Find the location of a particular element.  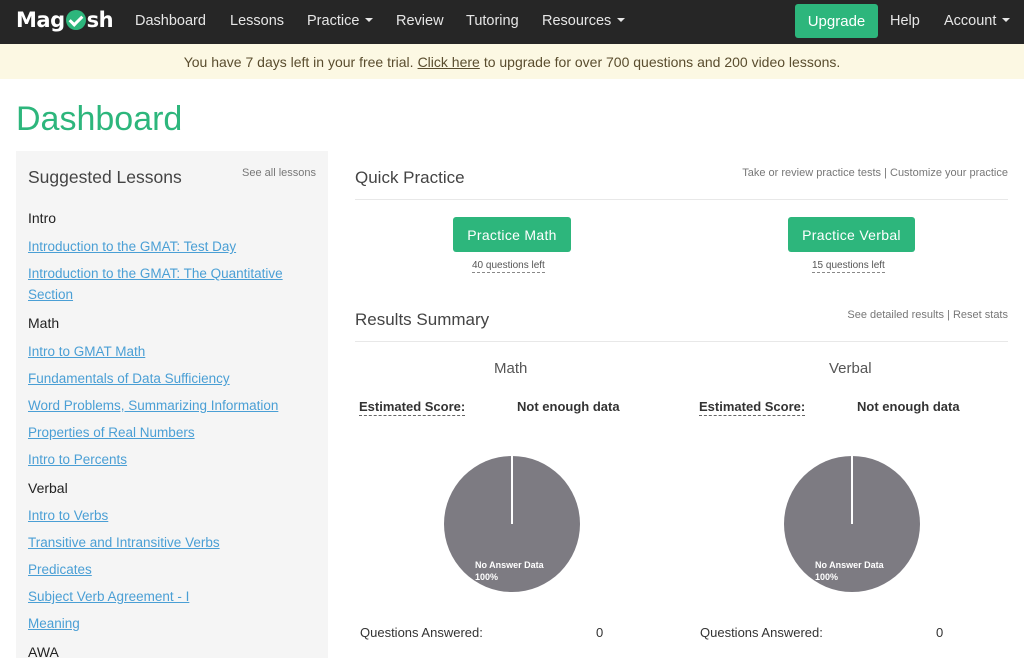

customize-practice-link: Customize your practice is located at coordinates (949, 173).